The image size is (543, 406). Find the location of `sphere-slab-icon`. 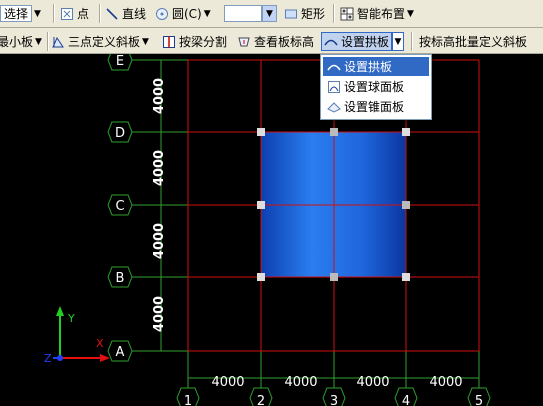

sphere-slab-icon is located at coordinates (334, 86).